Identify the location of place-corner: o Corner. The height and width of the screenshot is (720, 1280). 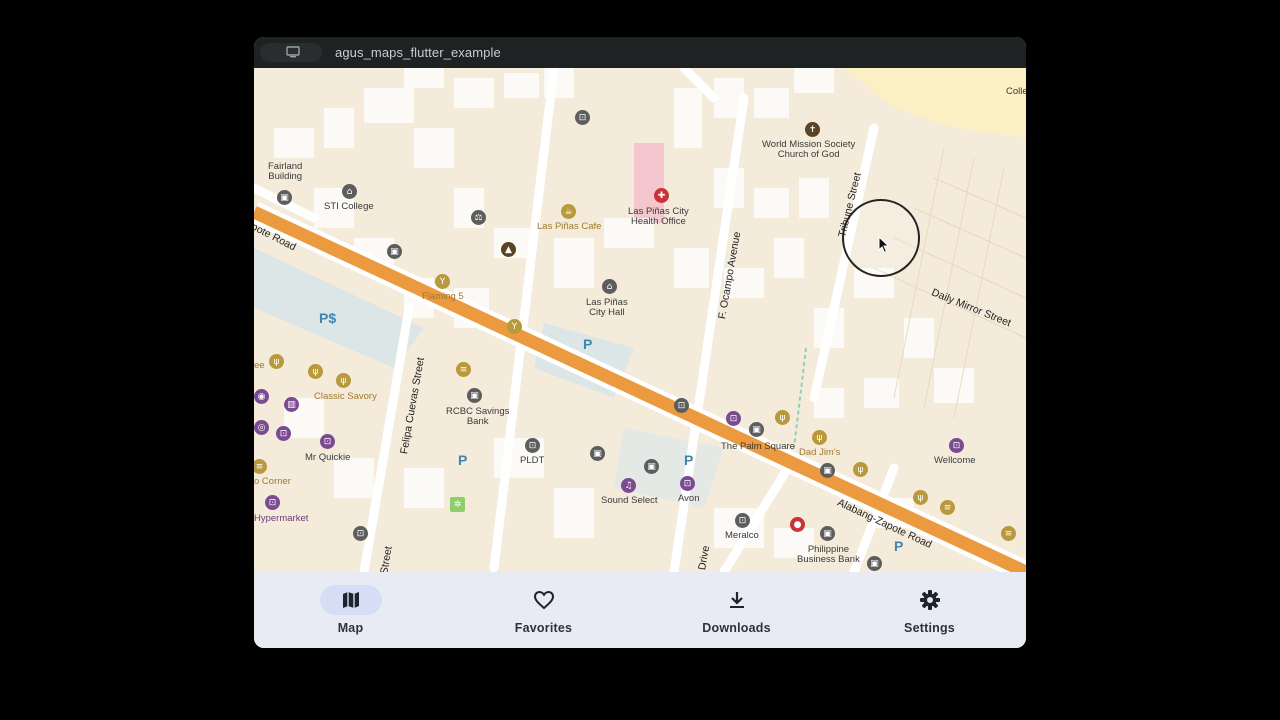
(272, 481).